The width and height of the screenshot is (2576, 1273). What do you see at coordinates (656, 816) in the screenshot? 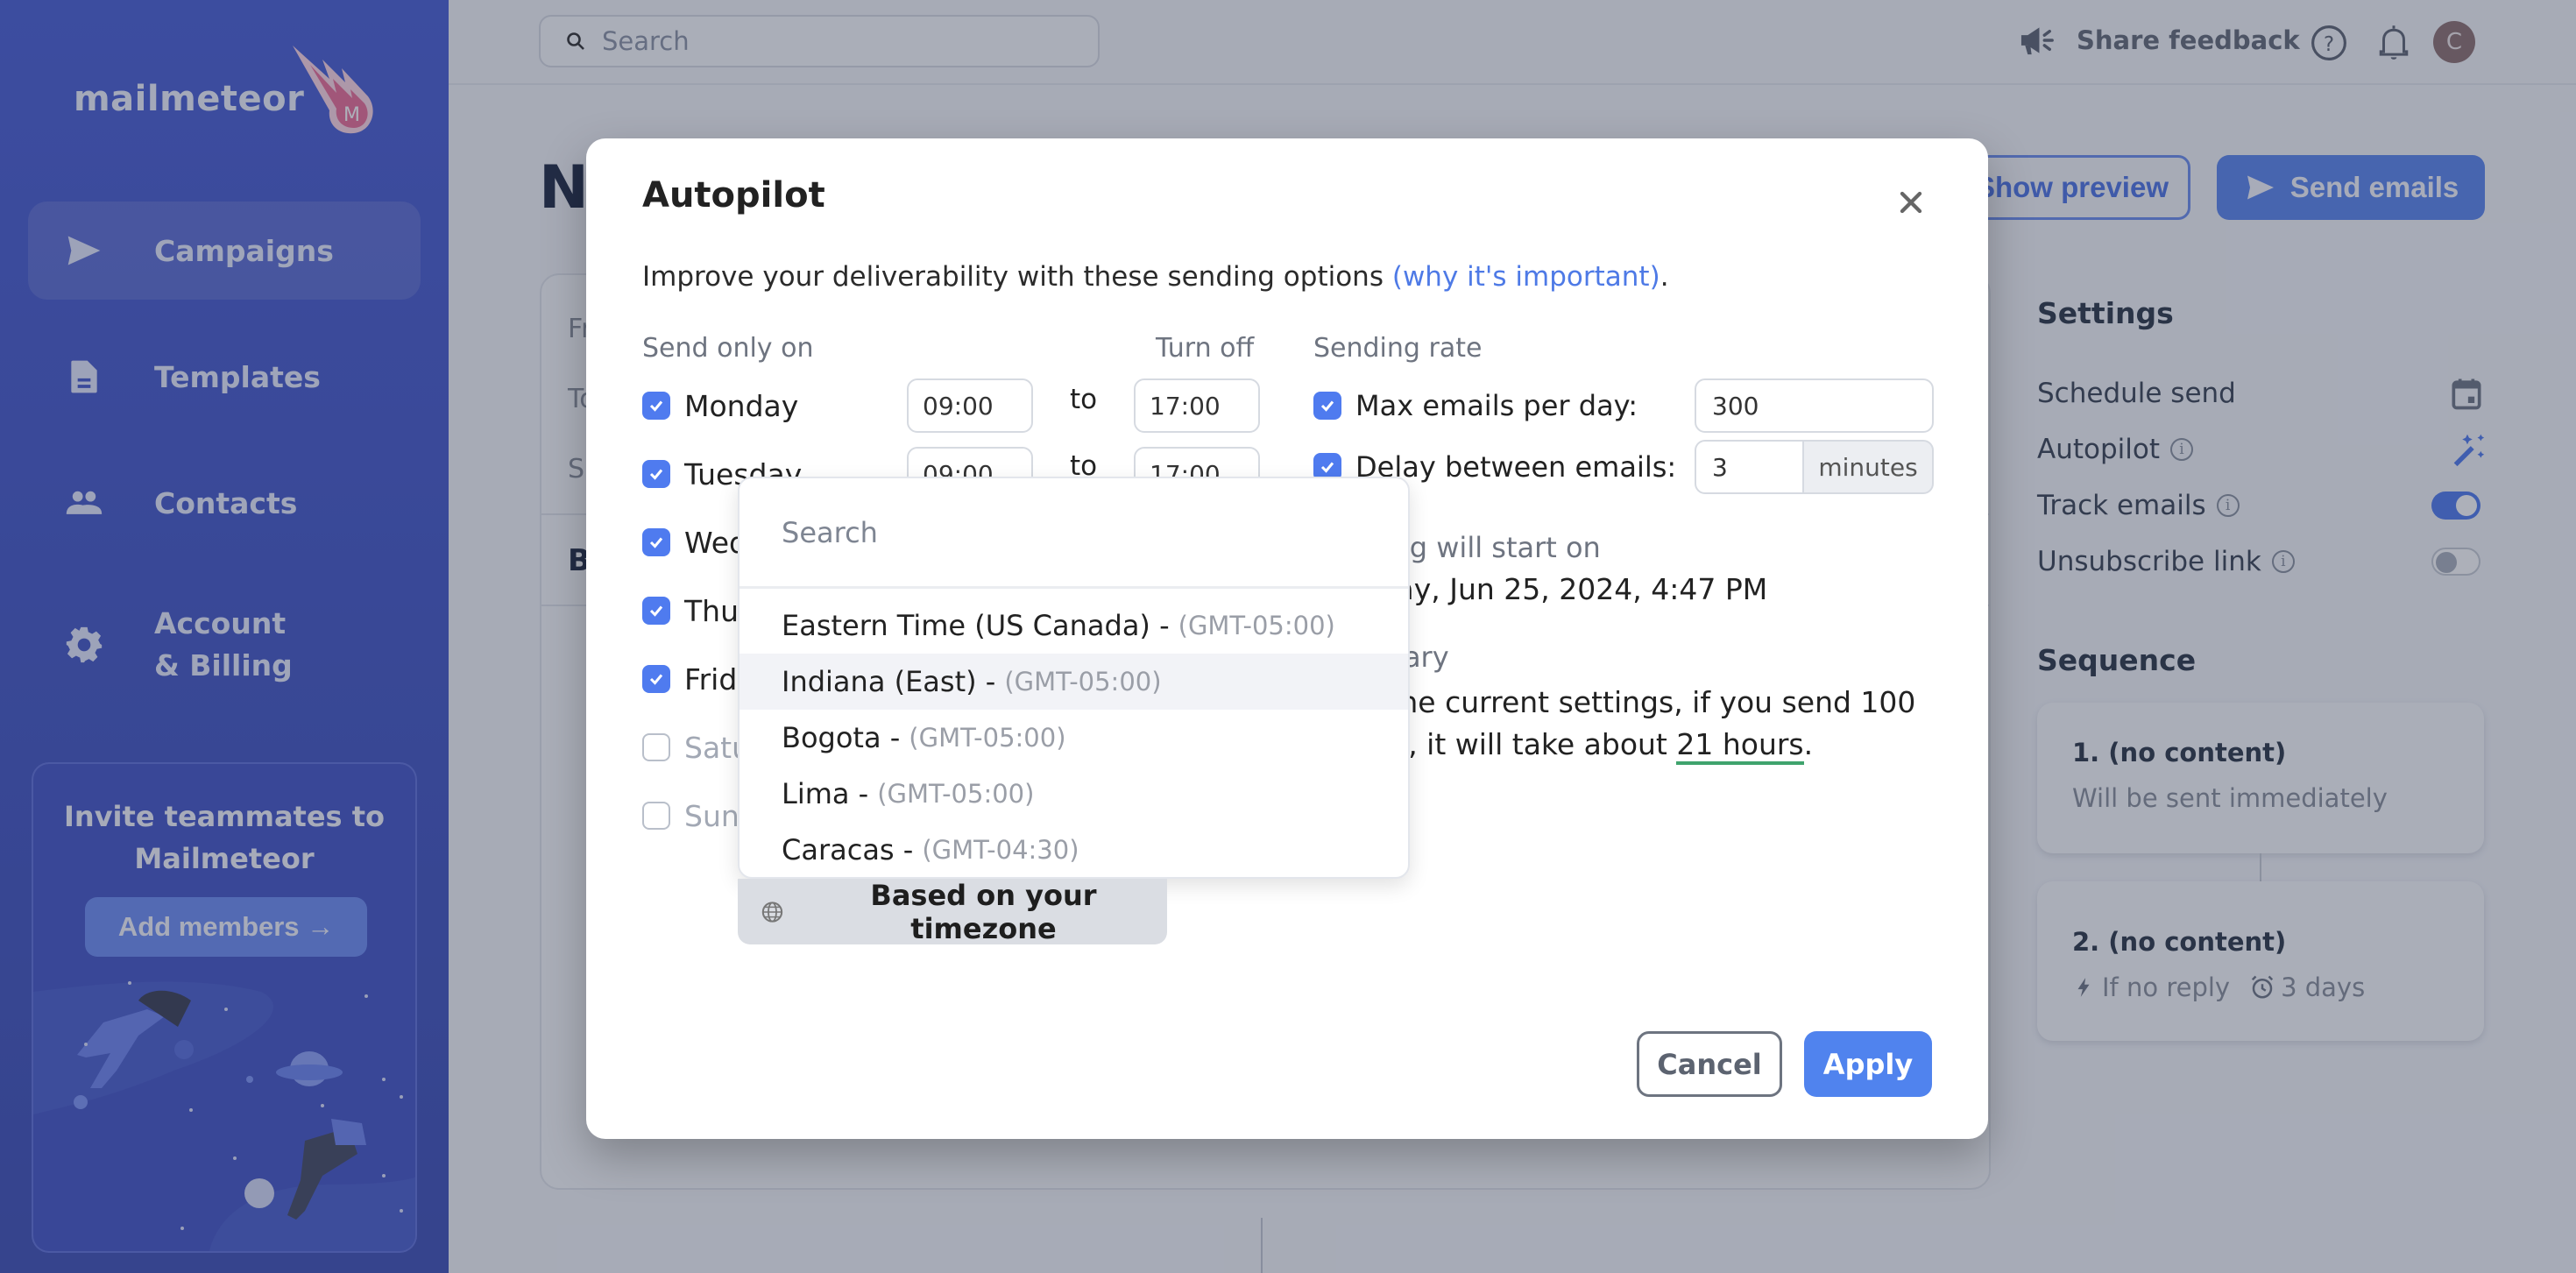
I see `sunday-checkbox` at bounding box center [656, 816].